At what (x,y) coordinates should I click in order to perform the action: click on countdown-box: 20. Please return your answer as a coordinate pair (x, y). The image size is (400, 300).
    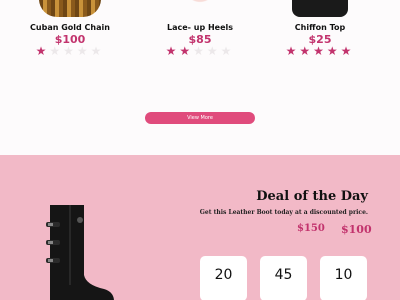
    Looking at the image, I should click on (223, 278).